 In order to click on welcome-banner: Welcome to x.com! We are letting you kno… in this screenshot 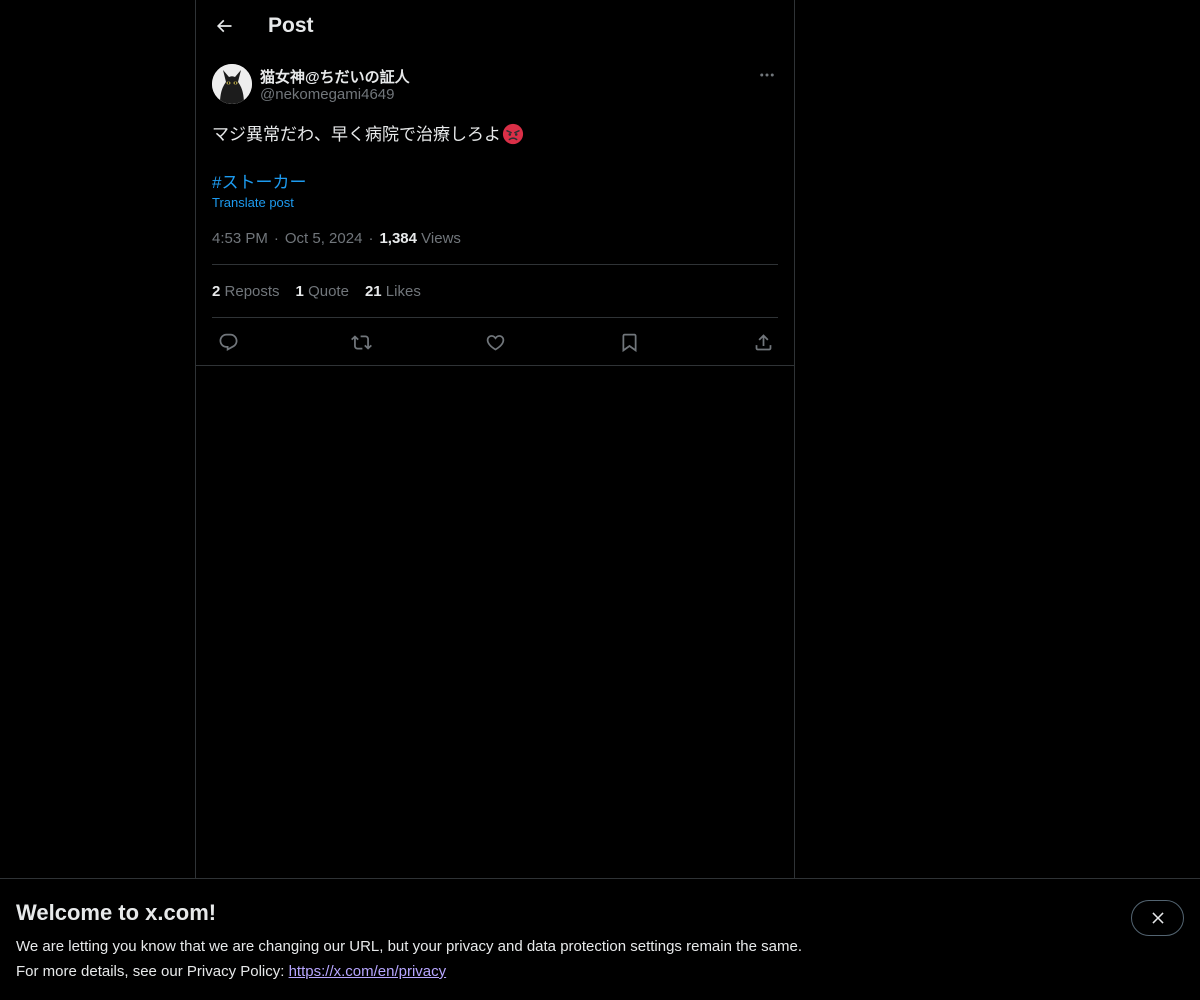, I will do `click(600, 939)`.